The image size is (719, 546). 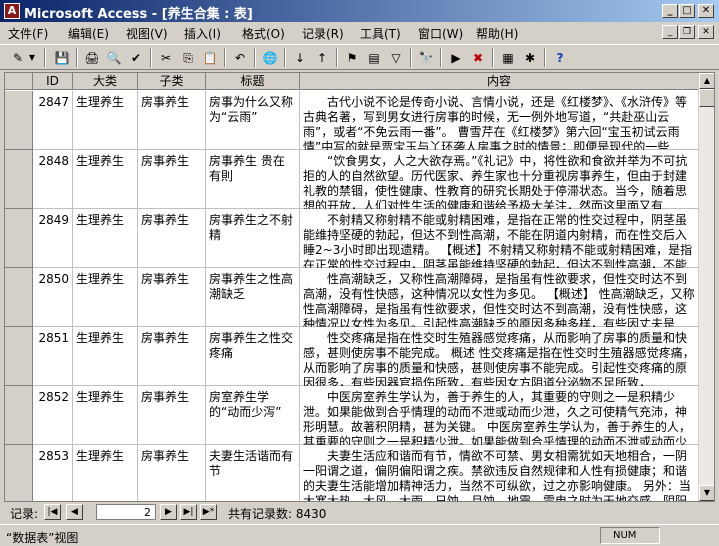 What do you see at coordinates (88, 33) in the screenshot?
I see `menu-edit: 编辑(E)` at bounding box center [88, 33].